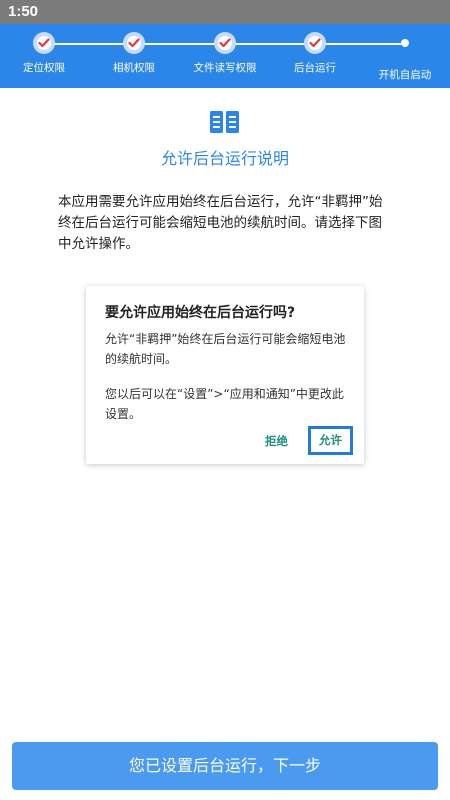 The width and height of the screenshot is (450, 800). Describe the element at coordinates (134, 68) in the screenshot. I see `step-label: 相机权限` at that location.